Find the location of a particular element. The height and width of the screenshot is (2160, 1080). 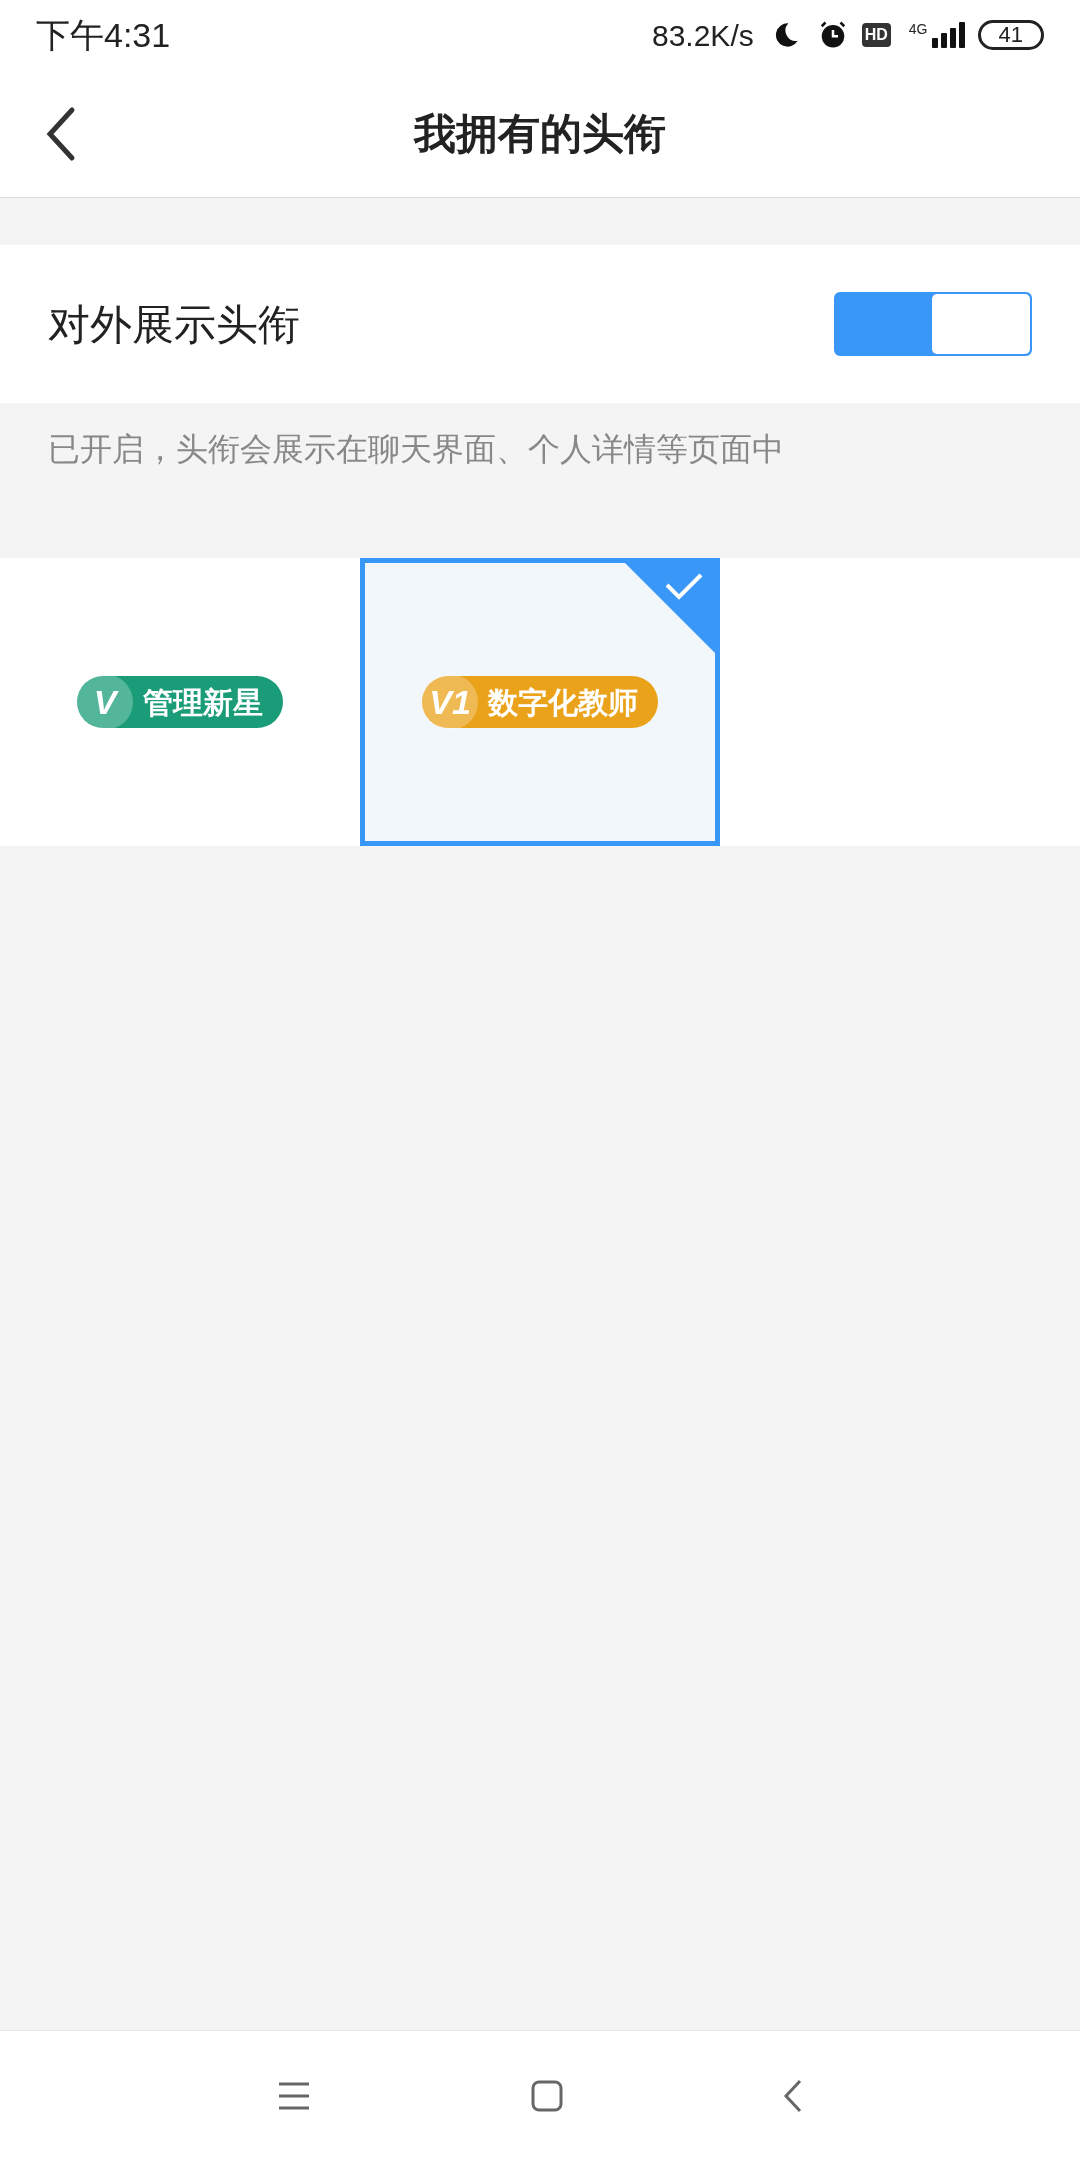

setting-label: 对外展示头衔 is located at coordinates (174, 324).